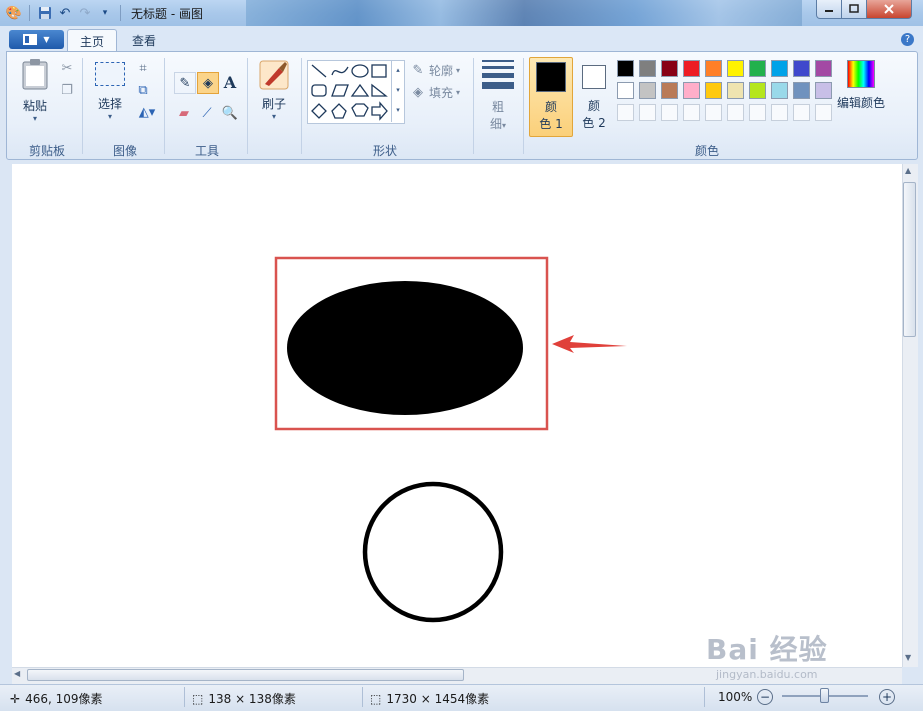 The height and width of the screenshot is (711, 923). Describe the element at coordinates (143, 90) in the screenshot. I see `resize-icon: ⧉` at that location.